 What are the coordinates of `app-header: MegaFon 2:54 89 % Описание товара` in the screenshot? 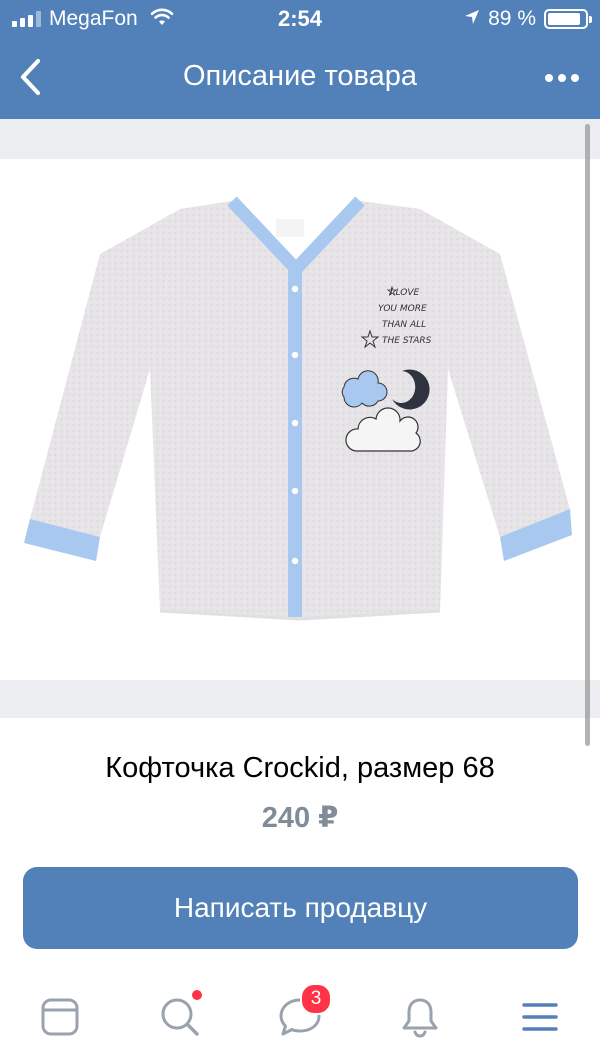 It's located at (300, 59).